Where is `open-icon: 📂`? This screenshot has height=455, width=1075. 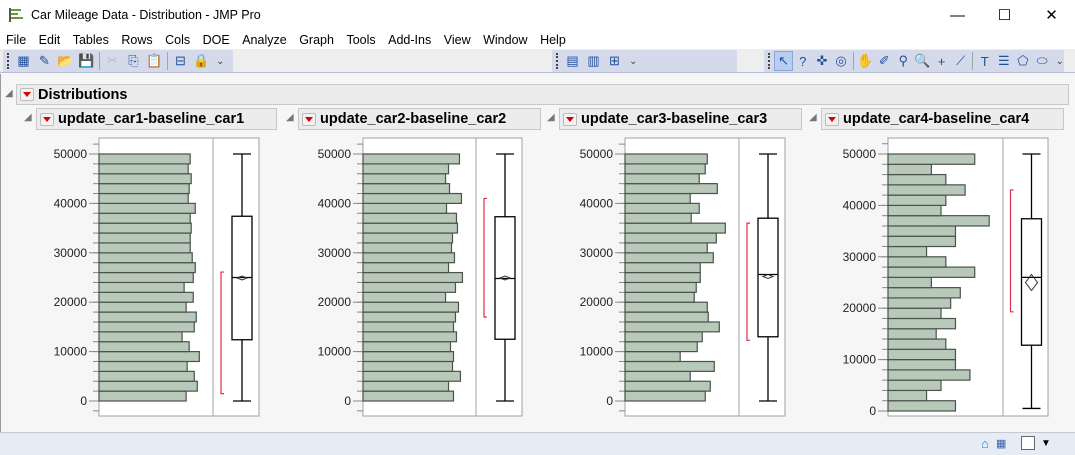
open-icon: 📂 is located at coordinates (65, 61).